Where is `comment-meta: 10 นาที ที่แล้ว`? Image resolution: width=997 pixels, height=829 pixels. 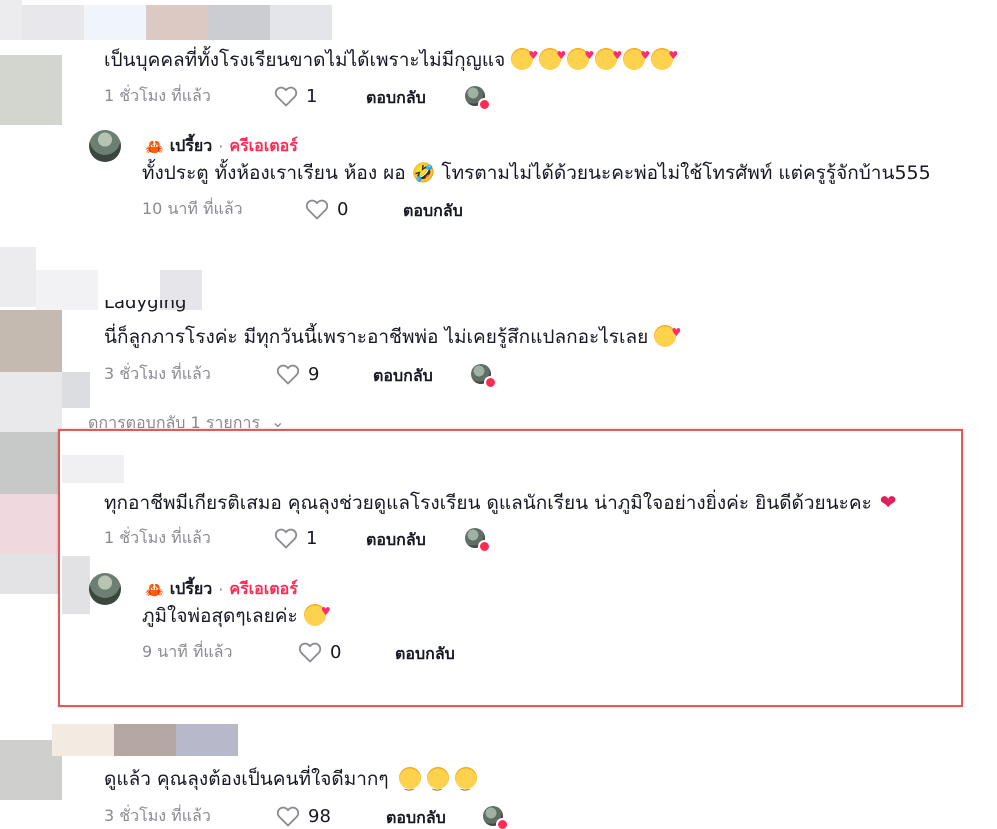
comment-meta: 10 นาที ที่แล้ว is located at coordinates (192, 209).